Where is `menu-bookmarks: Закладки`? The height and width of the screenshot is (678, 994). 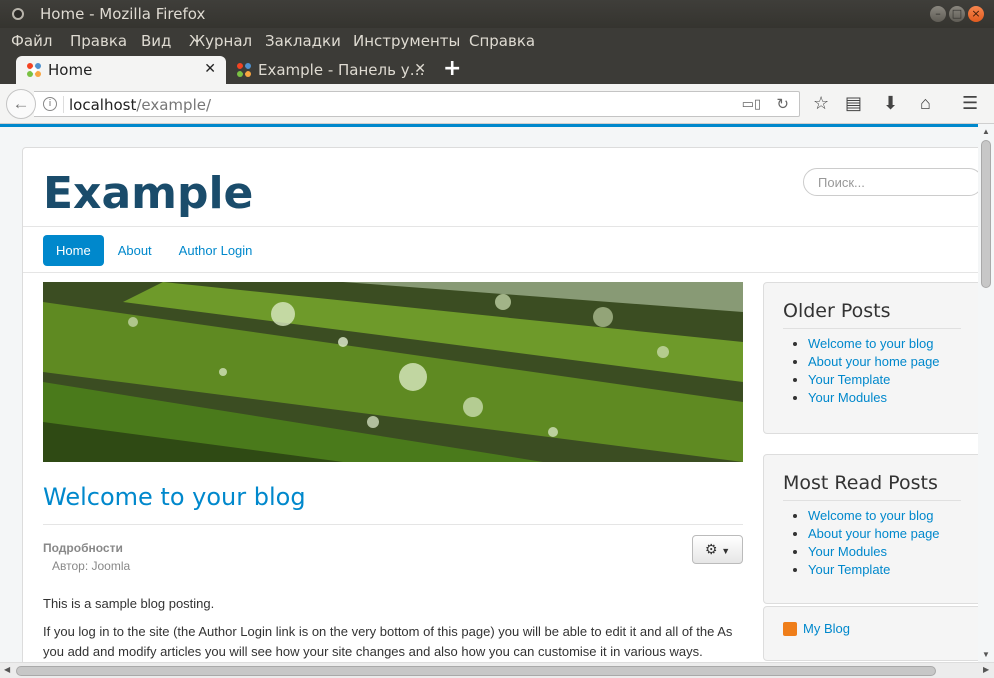 menu-bookmarks: Закладки is located at coordinates (303, 41).